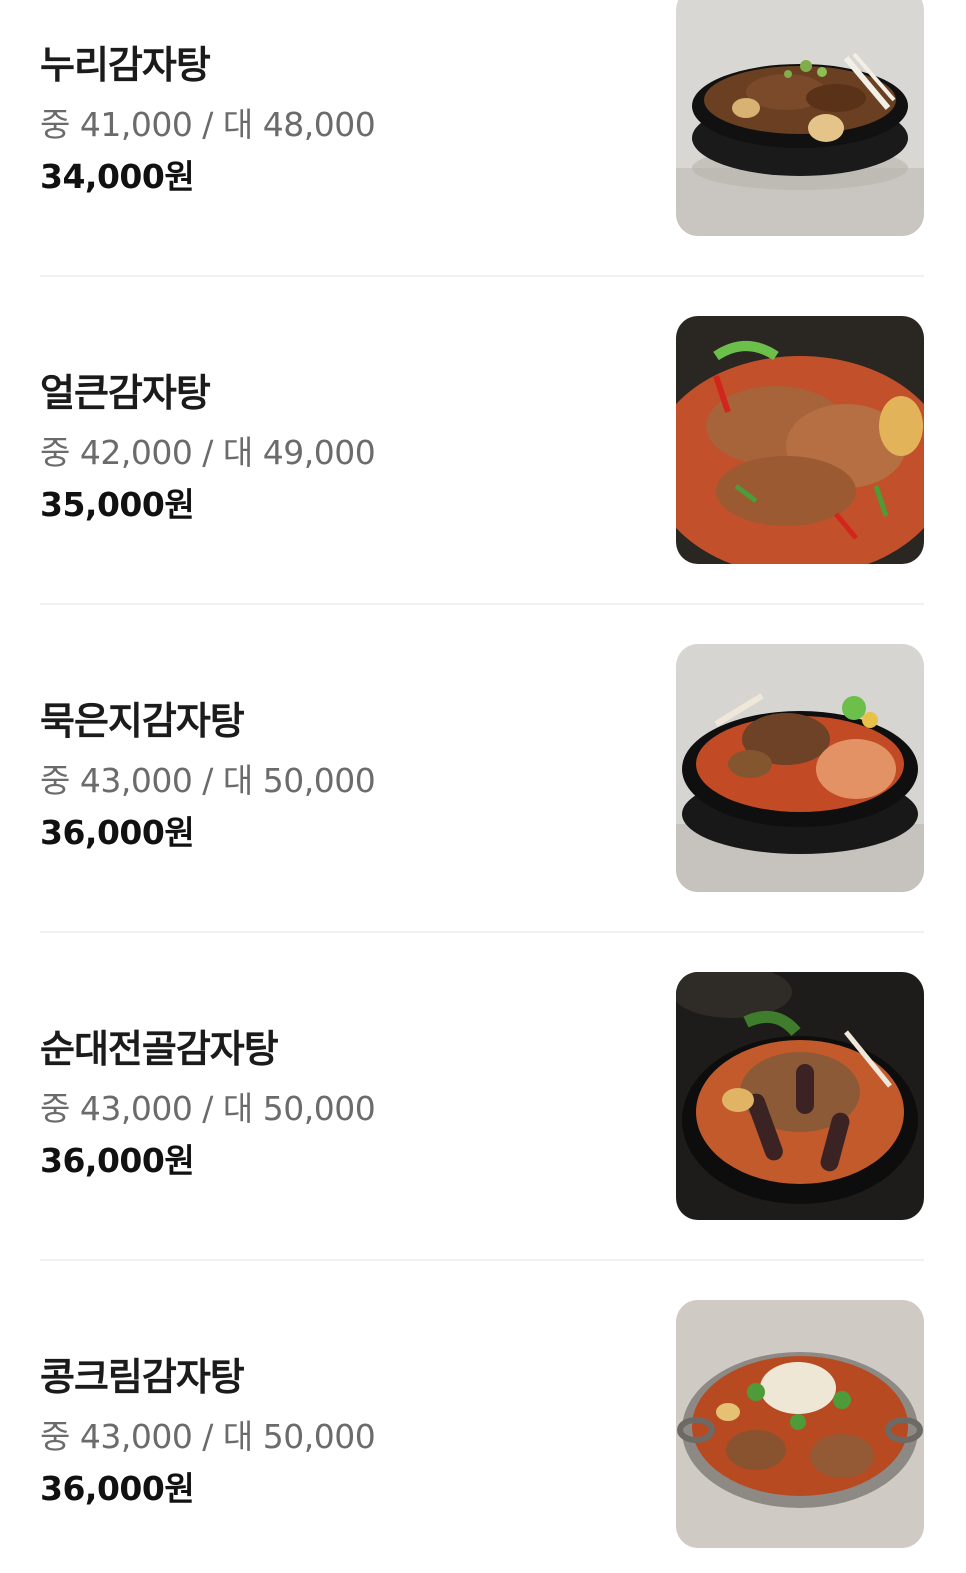  I want to click on menu-item-name: 콩크림감자탕, so click(142, 1377).